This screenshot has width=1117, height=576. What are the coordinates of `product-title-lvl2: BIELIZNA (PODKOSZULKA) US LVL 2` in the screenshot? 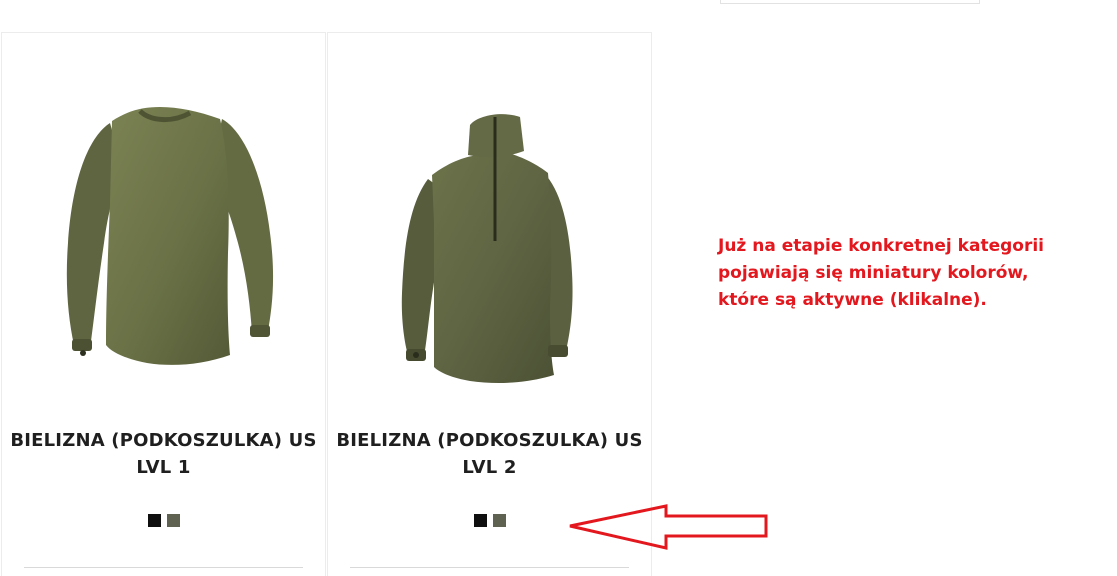 It's located at (489, 454).